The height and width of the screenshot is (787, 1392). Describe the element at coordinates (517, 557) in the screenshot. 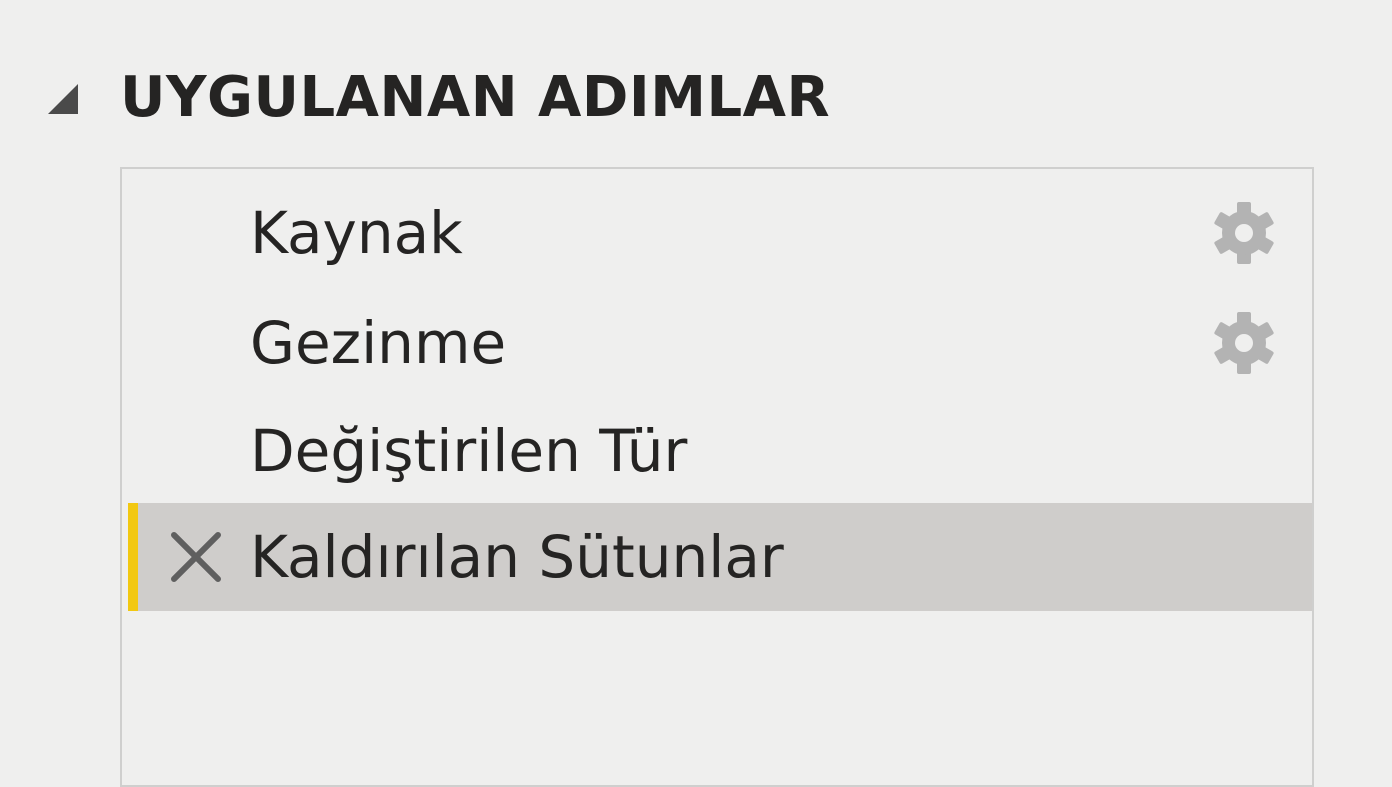

I see `step-label: Kaldırılan Sütunlar` at that location.